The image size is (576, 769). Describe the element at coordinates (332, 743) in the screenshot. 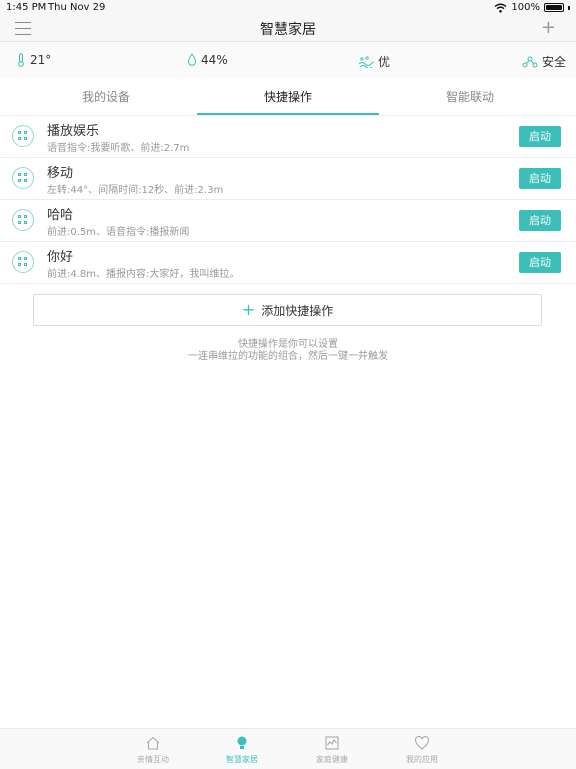

I see `health-chart-icon` at that location.